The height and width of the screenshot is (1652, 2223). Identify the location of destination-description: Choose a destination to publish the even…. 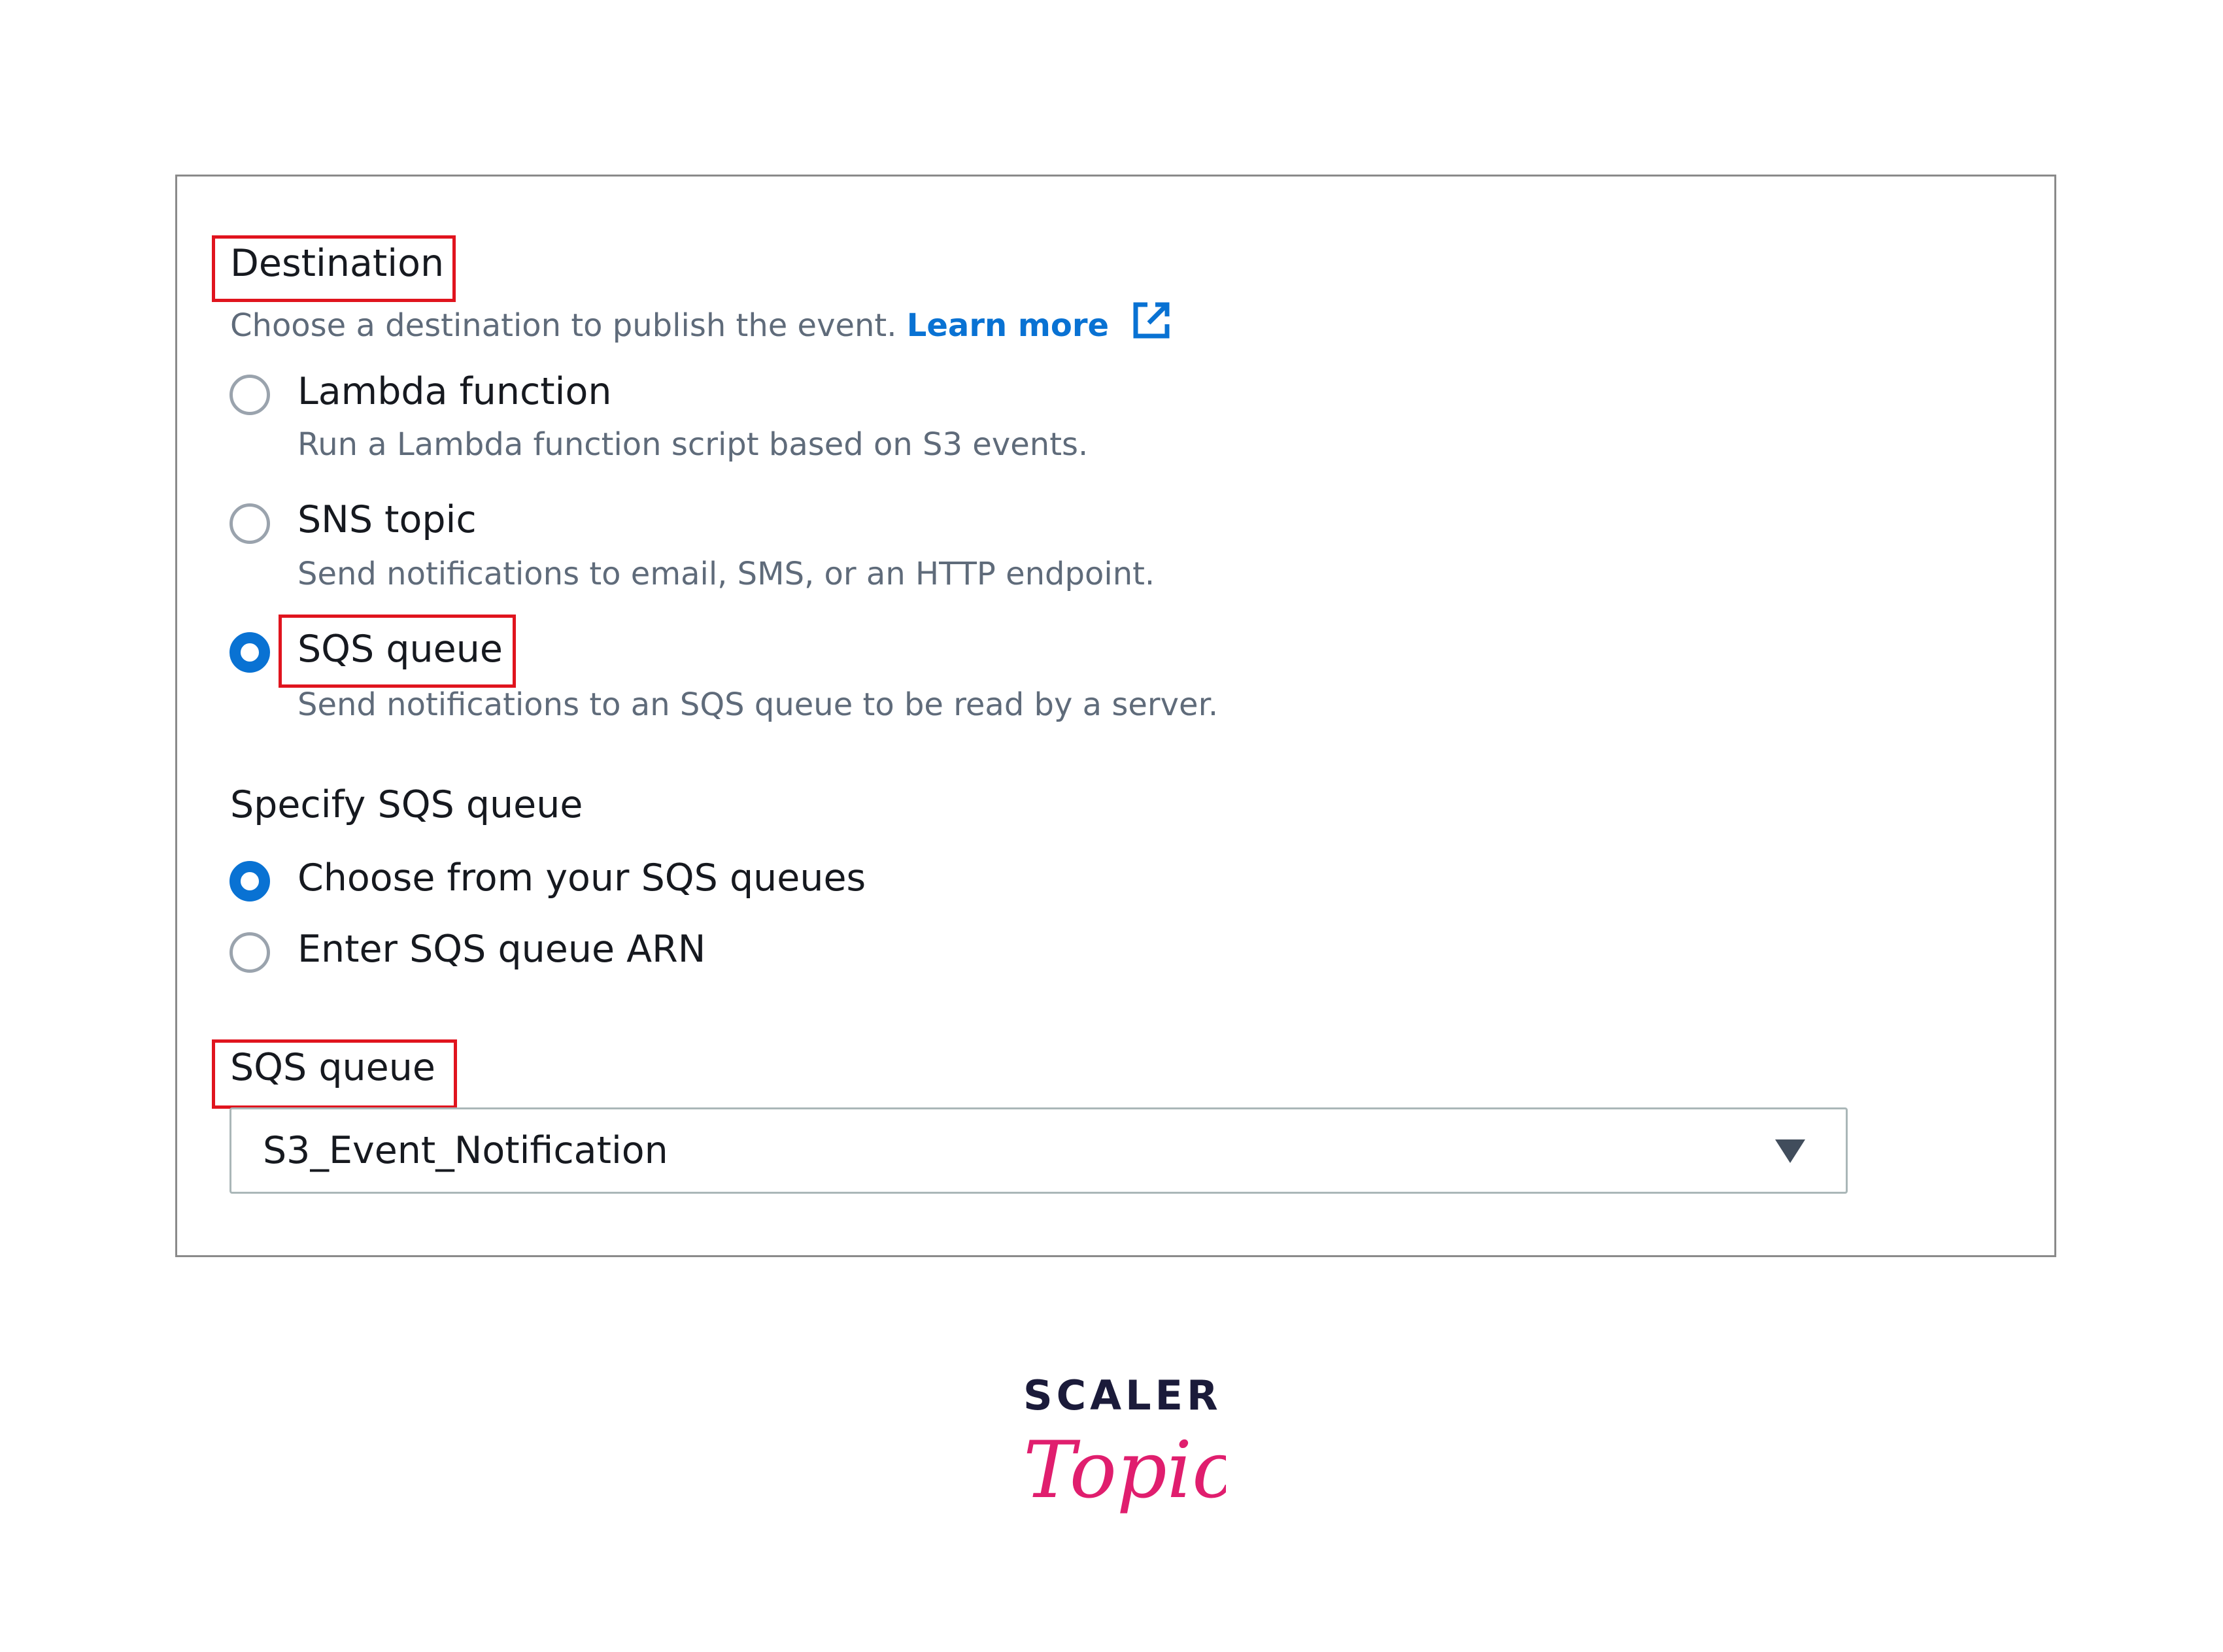
(563, 325).